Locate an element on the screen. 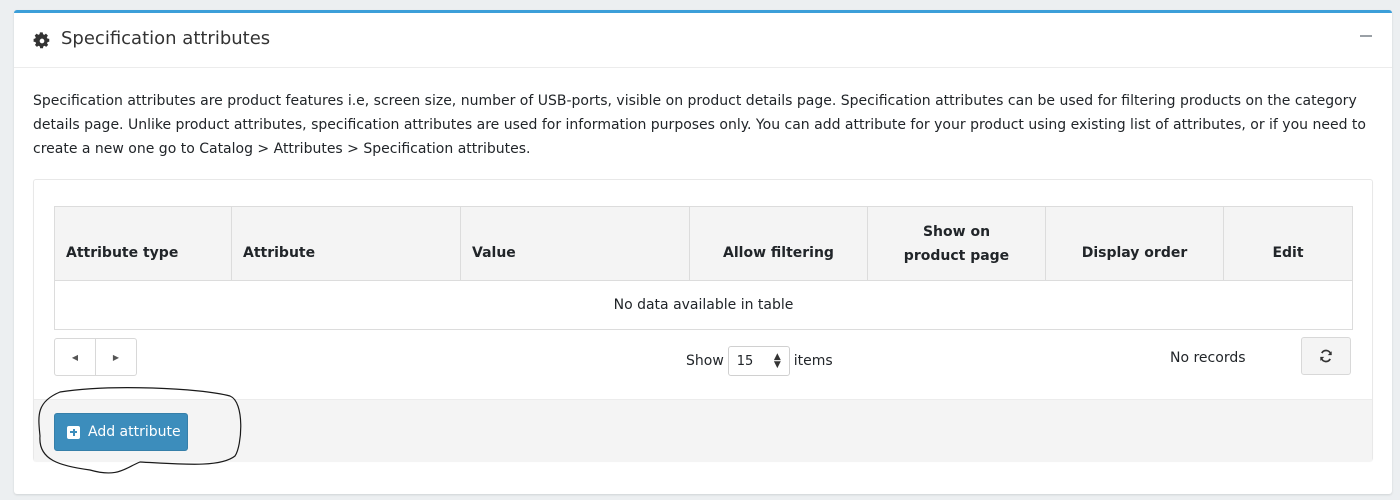 The width and height of the screenshot is (1400, 500). add-attribute-button: Add attribute is located at coordinates (121, 432).